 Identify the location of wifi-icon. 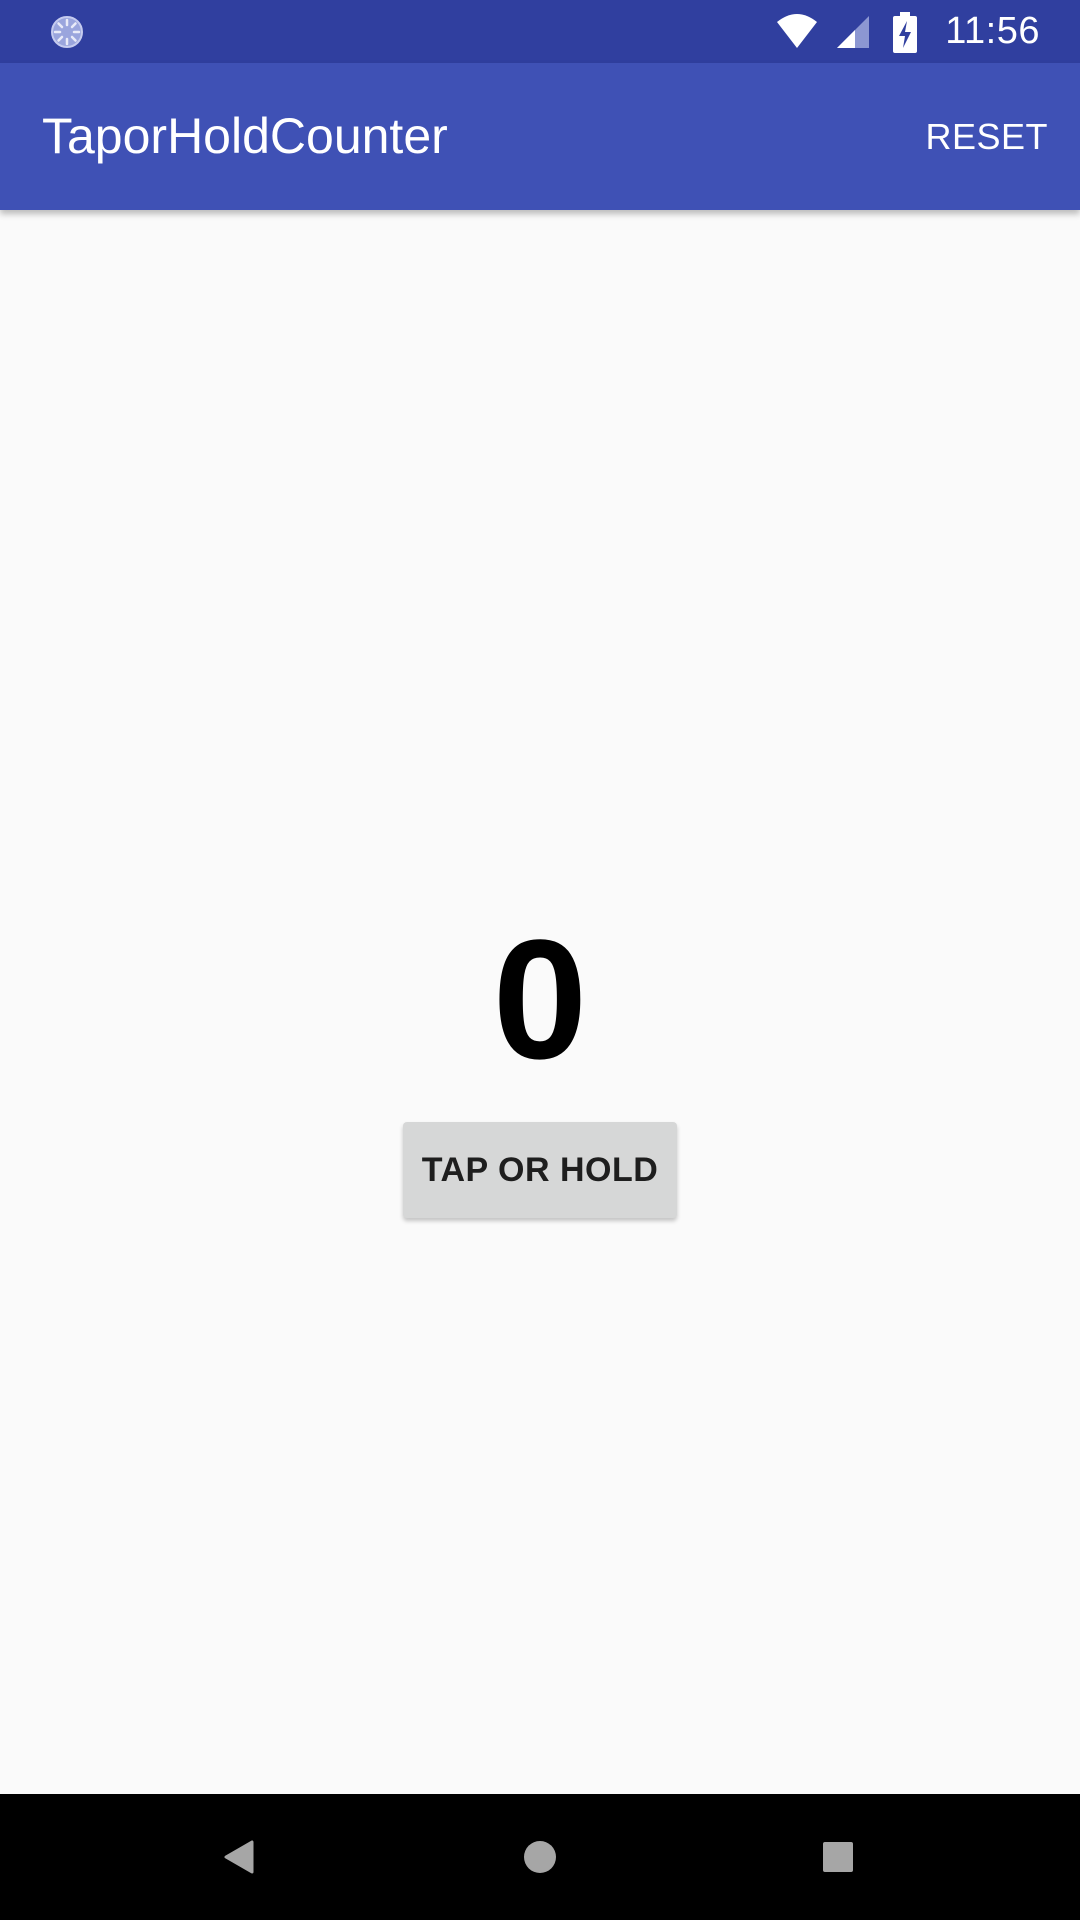
(797, 32).